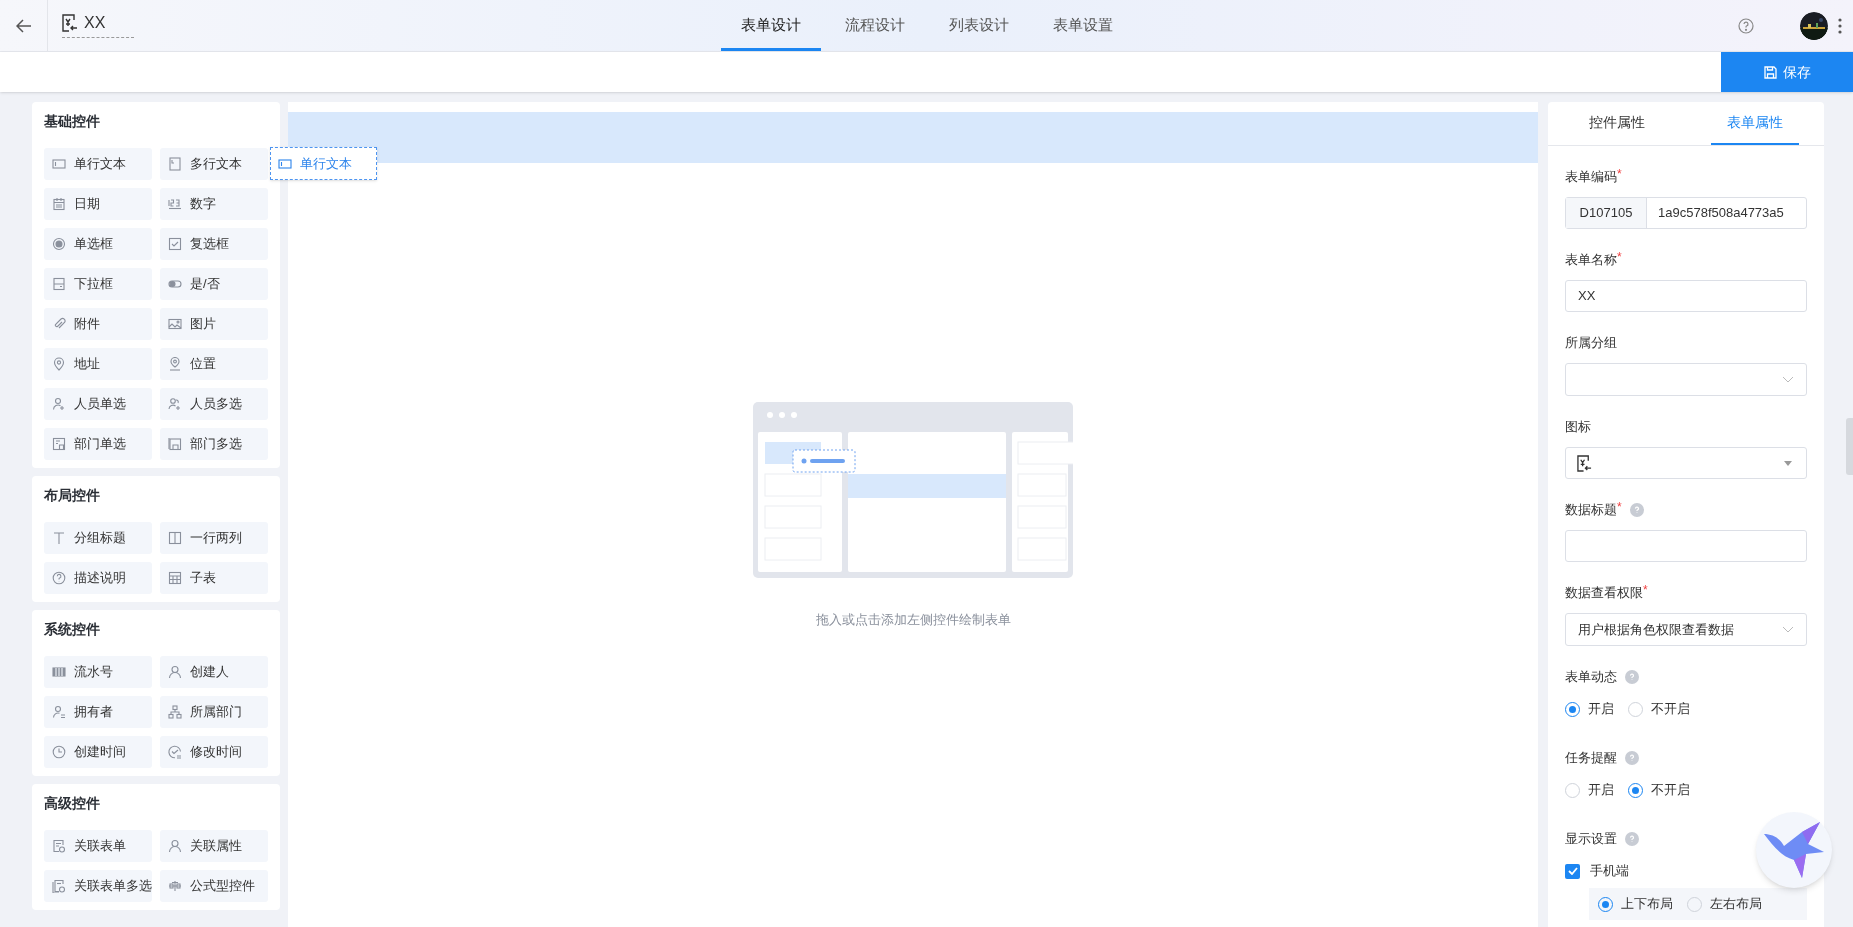 This screenshot has height=927, width=1853. Describe the element at coordinates (59, 538) in the screenshot. I see `heading-icon` at that location.